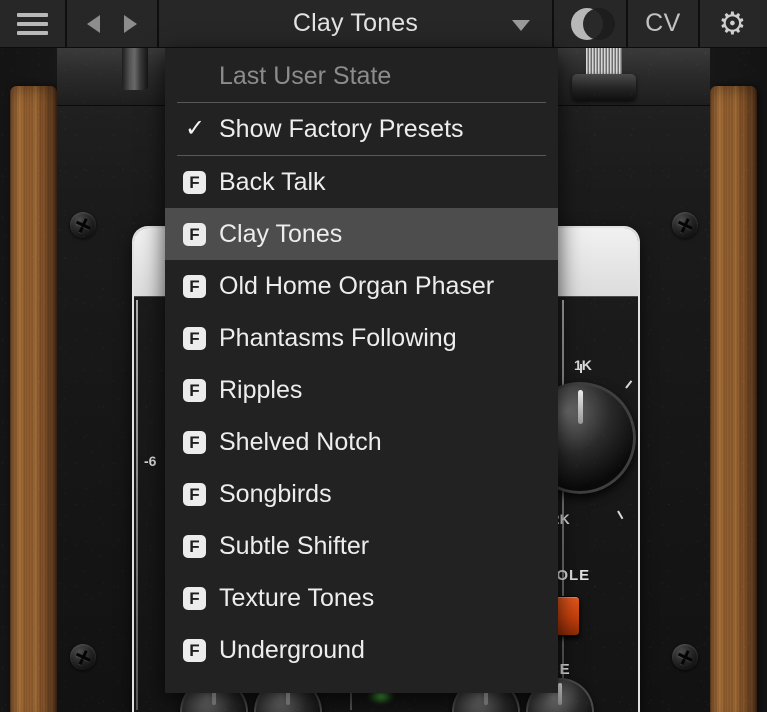 Image resolution: width=767 pixels, height=712 pixels. I want to click on menu-item-gutter: ✓, so click(201, 129).